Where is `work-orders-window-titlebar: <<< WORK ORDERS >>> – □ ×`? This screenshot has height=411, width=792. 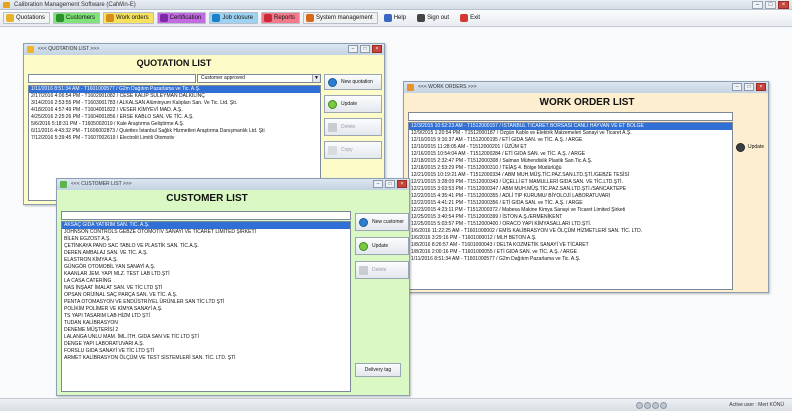
work-orders-window-titlebar: <<< WORK ORDERS >>> – □ × is located at coordinates (586, 87).